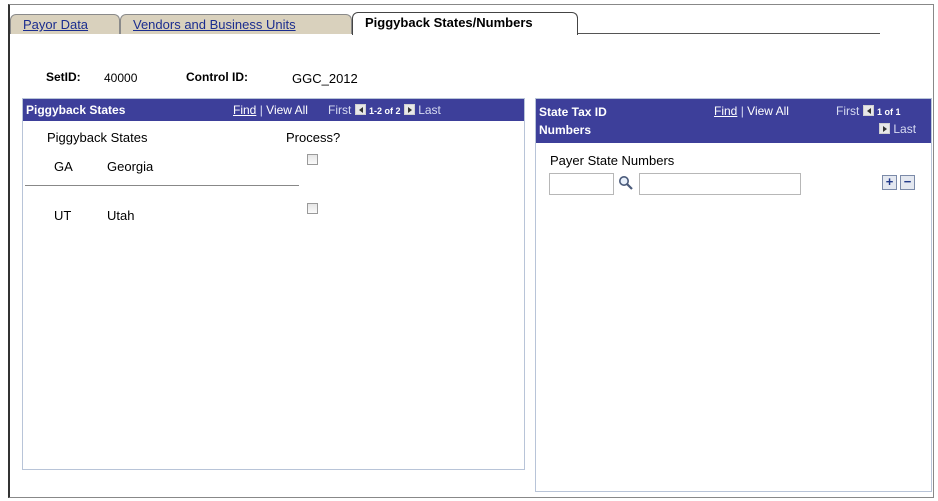 The width and height of the screenshot is (938, 501). I want to click on minus-icon: −, so click(907, 182).